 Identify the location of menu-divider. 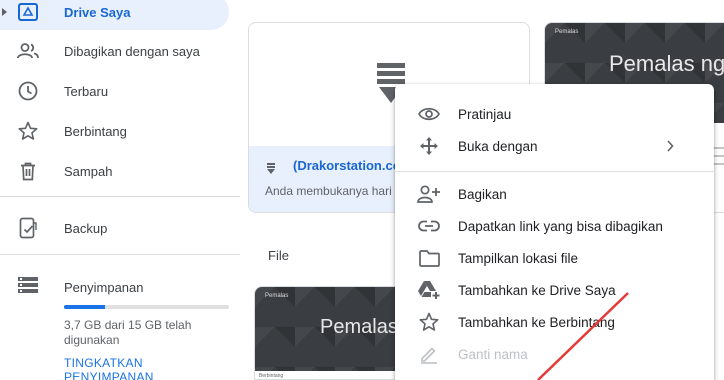
(554, 171).